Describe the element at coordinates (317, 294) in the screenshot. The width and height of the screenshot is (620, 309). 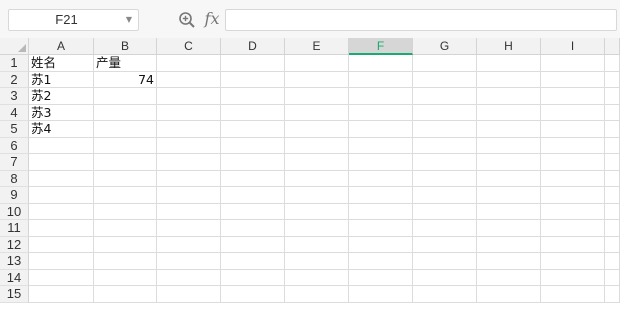
I see `cell-e15` at that location.